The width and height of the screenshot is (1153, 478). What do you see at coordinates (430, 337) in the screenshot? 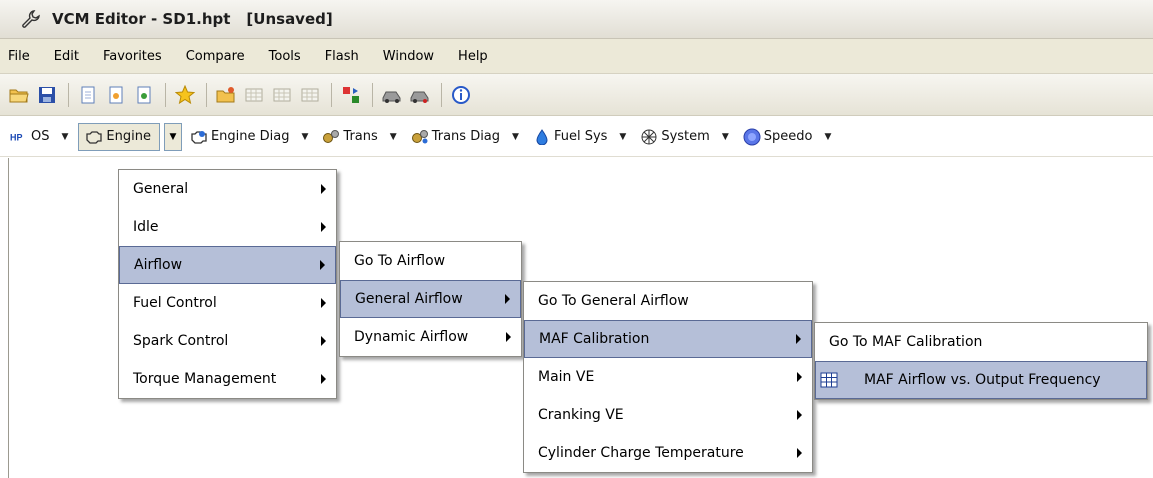
I see `menu-item-dynamic-airflow: Dynamic Airflow` at bounding box center [430, 337].